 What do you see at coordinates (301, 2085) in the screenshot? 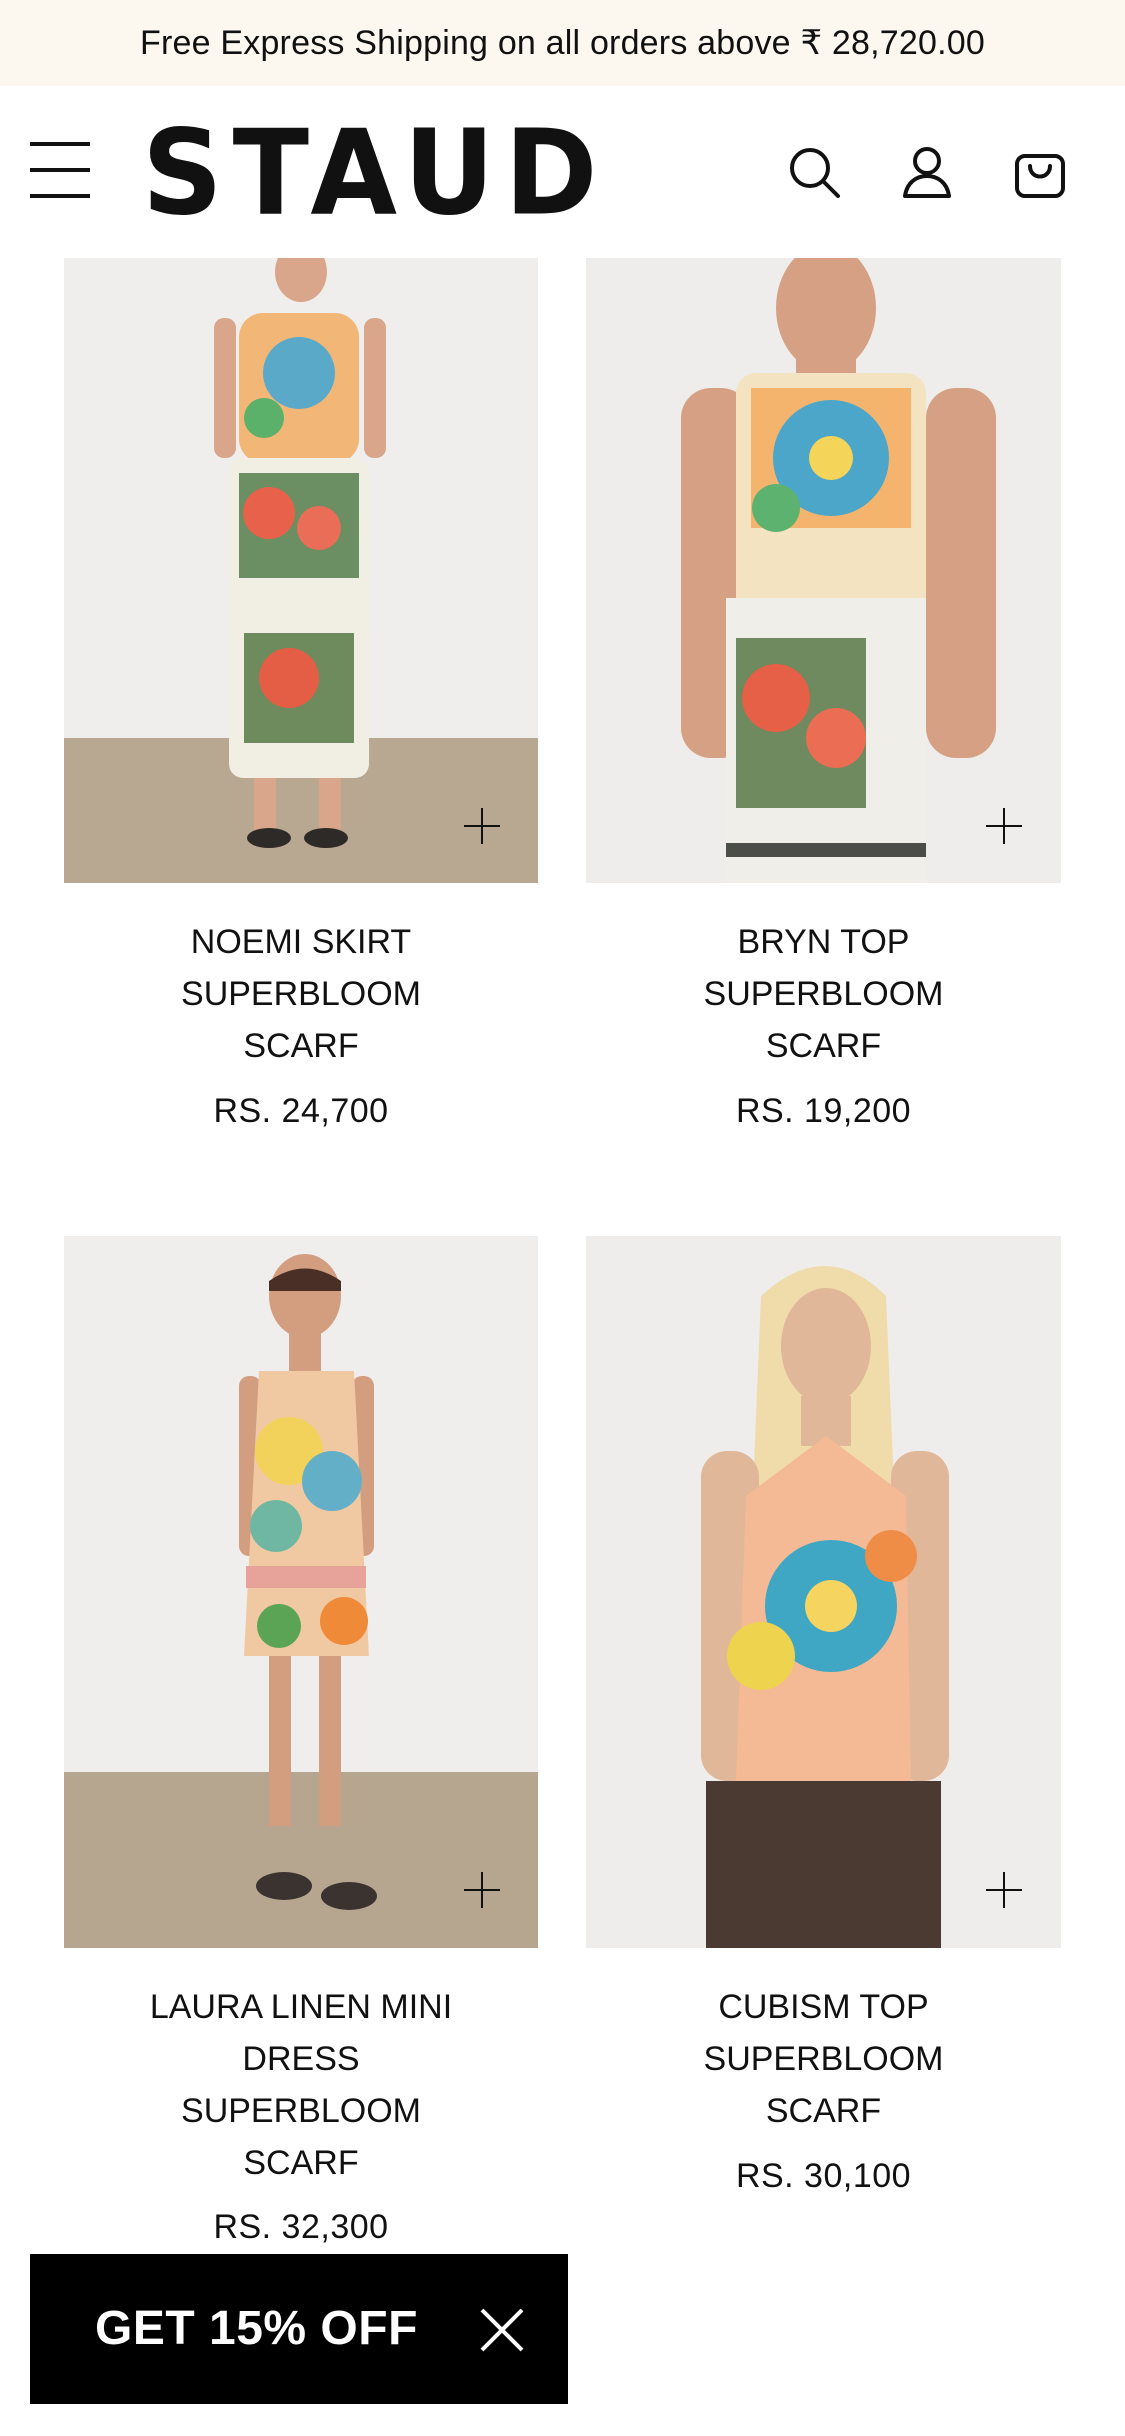
I see `product-name: LAURA LINEN MINI DRESS SUPERBLOOM SCARF` at bounding box center [301, 2085].